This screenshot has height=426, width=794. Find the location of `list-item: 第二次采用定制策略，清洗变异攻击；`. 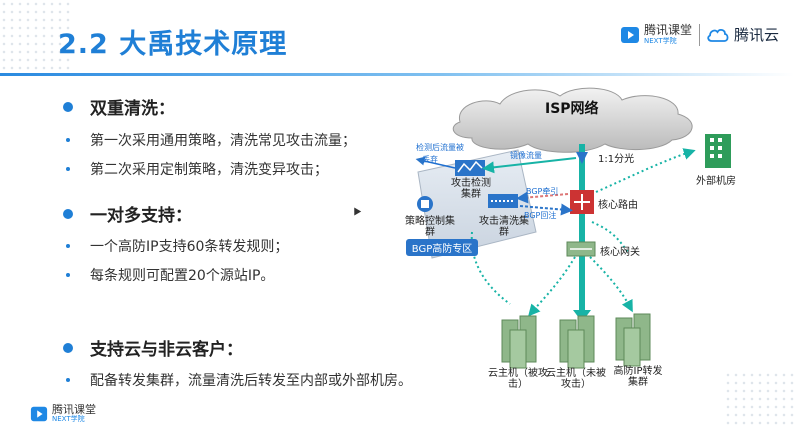

list-item: 第二次采用定制策略，清洗变异攻击； is located at coordinates (197, 169).